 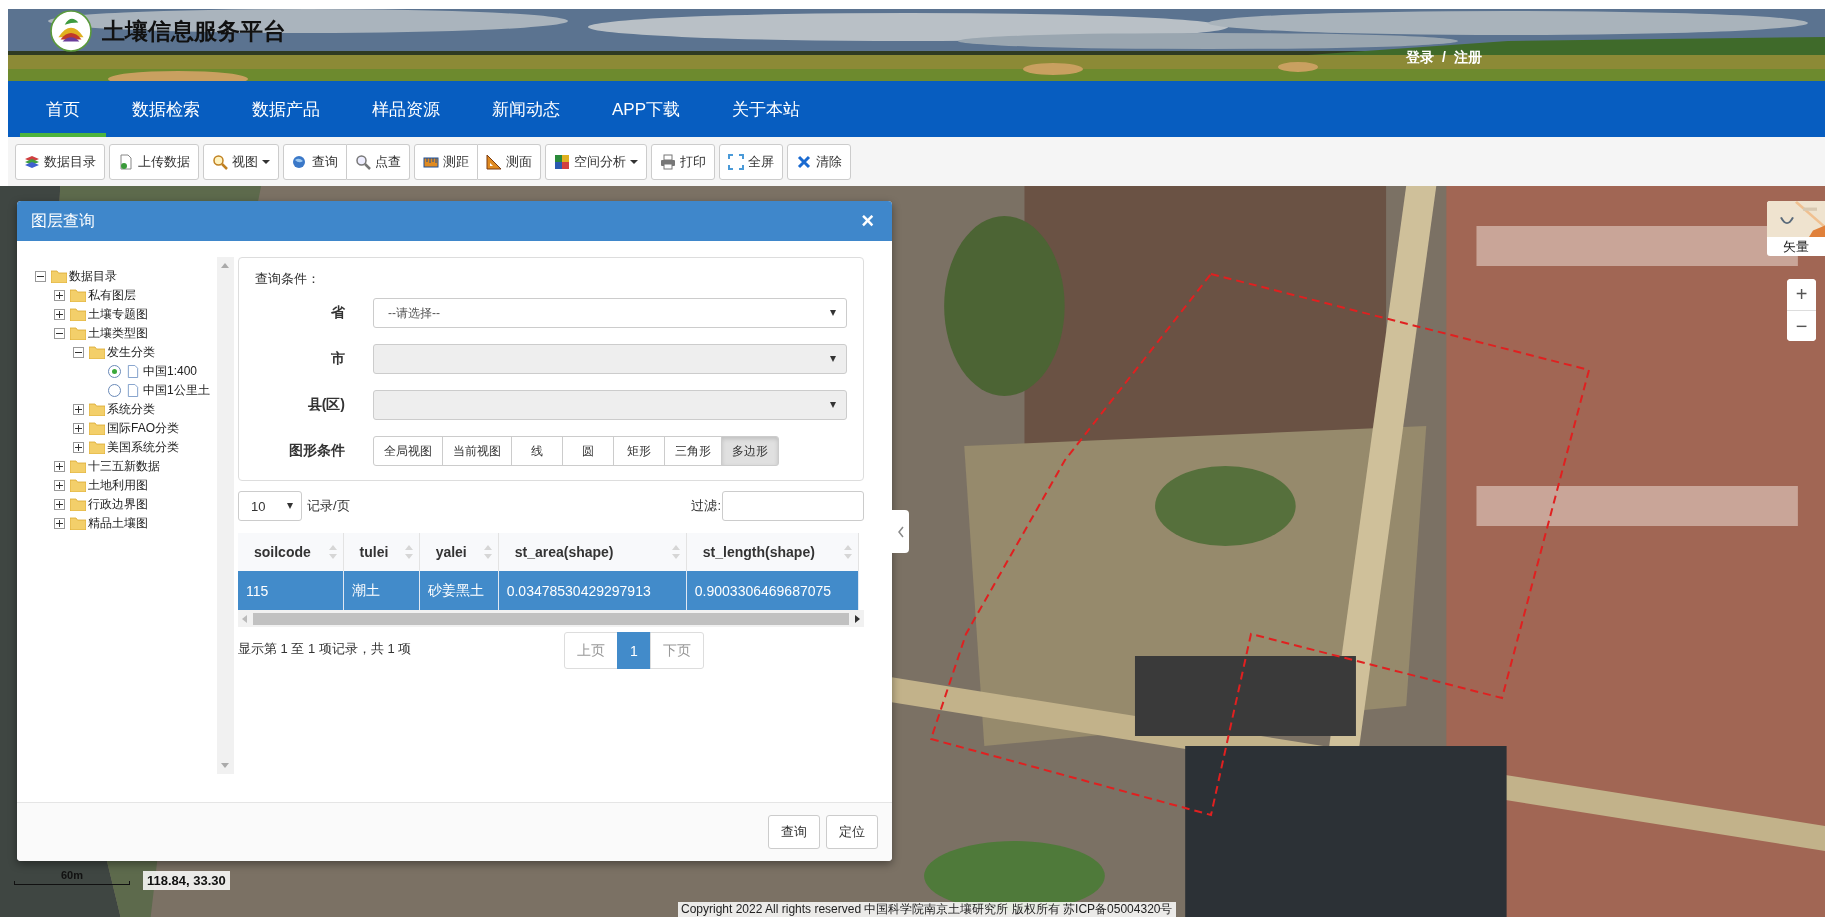 I want to click on fullscreen-icon, so click(x=736, y=161).